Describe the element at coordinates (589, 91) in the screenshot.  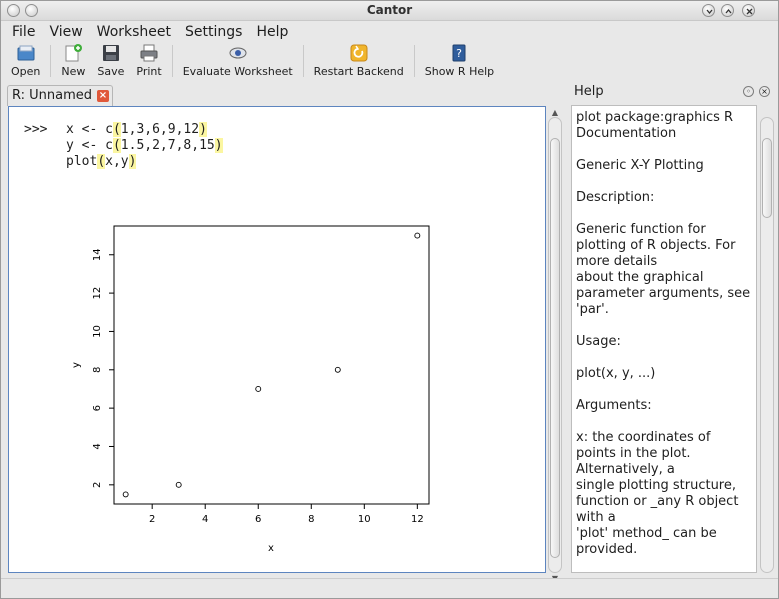
I see `help-panel-title: Help` at that location.